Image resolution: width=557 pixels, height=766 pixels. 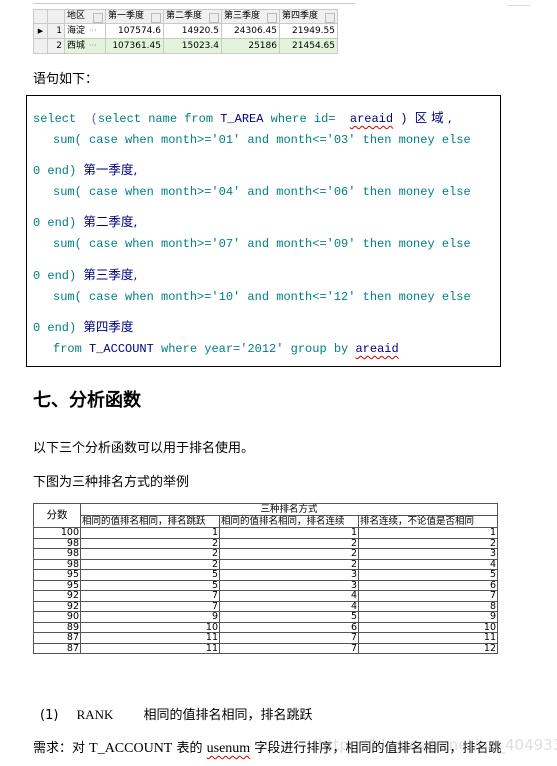 I want to click on item-number: (1), so click(x=49, y=715).